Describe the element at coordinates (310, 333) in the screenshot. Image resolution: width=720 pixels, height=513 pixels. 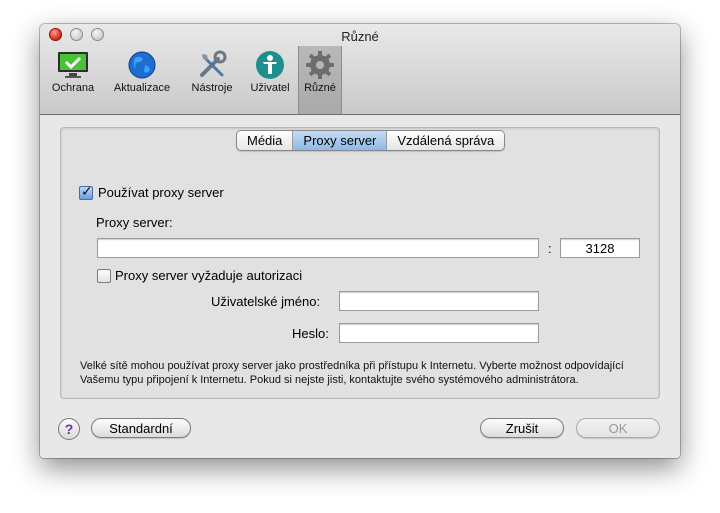
I see `password-label: Heslo:` at that location.